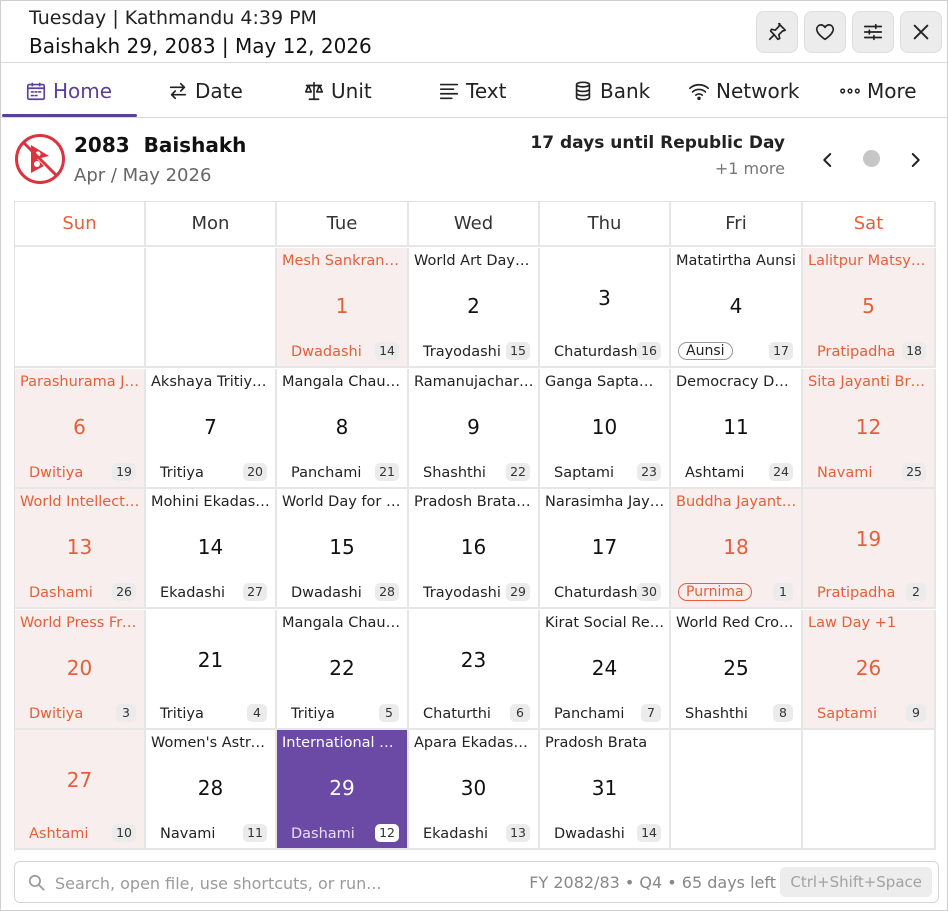 The height and width of the screenshot is (911, 948). What do you see at coordinates (657, 143) in the screenshot?
I see `upcoming-event: 17 days until Republic Day` at bounding box center [657, 143].